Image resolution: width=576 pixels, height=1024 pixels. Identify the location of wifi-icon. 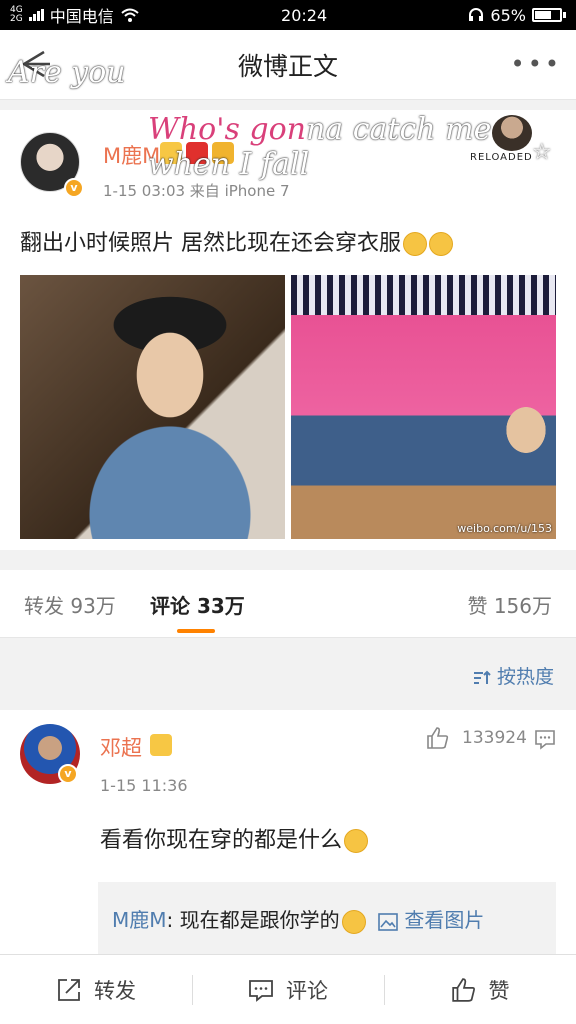
(130, 15).